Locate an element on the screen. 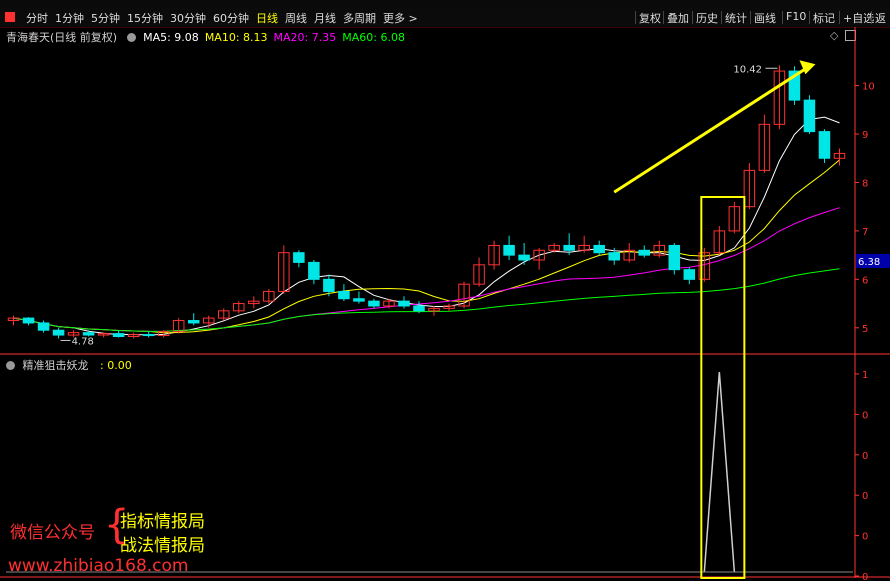 This screenshot has width=890, height=581. watermark-left: 微信公众号 is located at coordinates (52, 533).